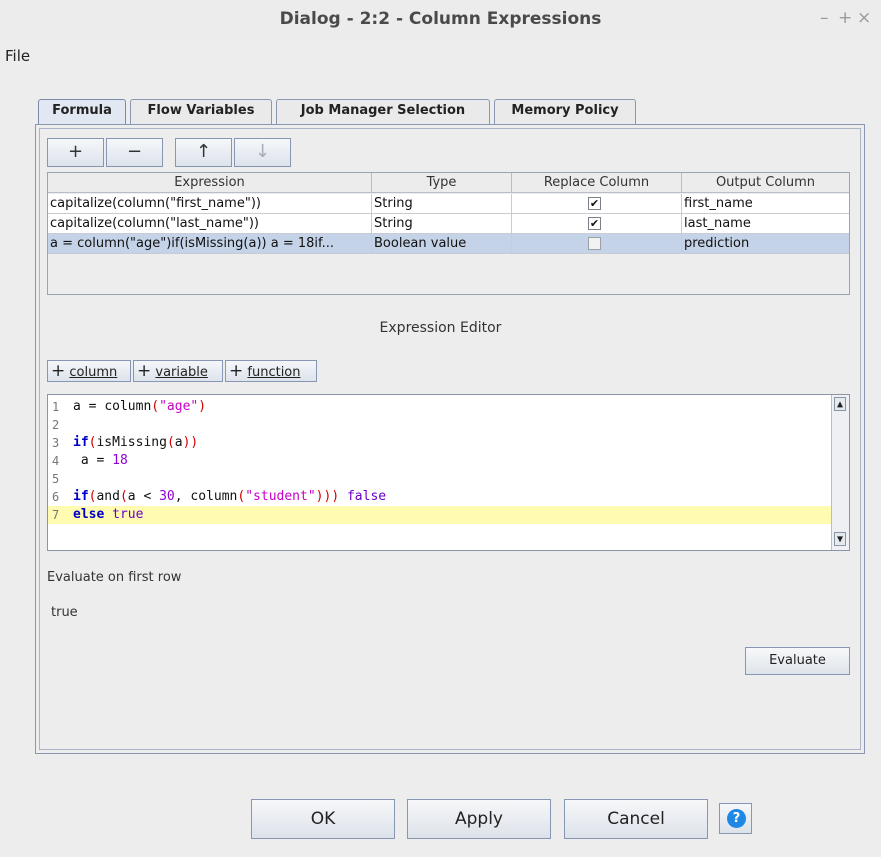 This screenshot has width=881, height=857. What do you see at coordinates (201, 111) in the screenshot?
I see `tab-flow-variables: Flow Variables` at bounding box center [201, 111].